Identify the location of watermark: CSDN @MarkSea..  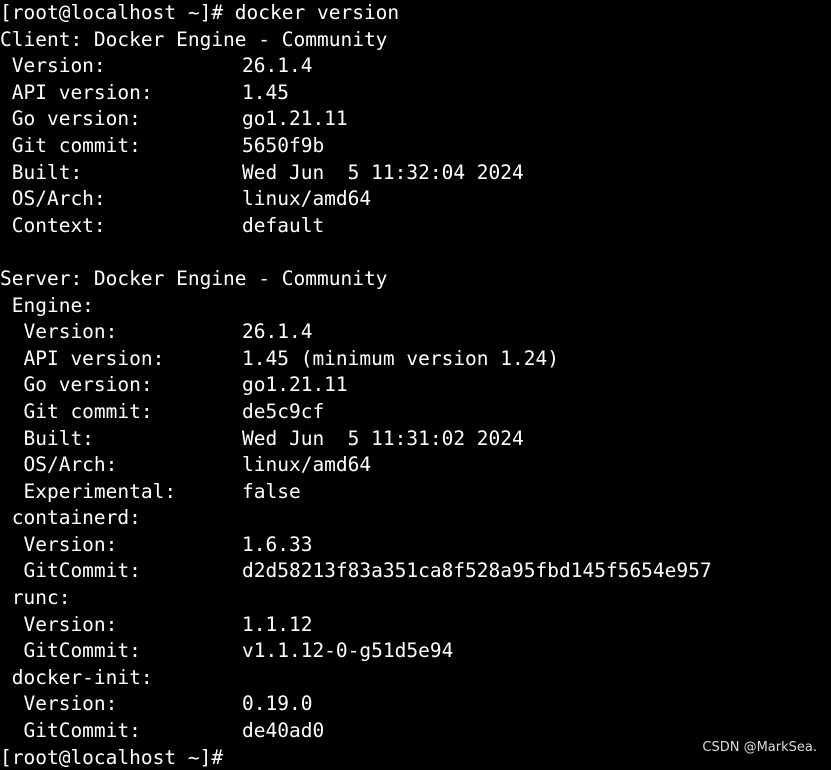
(759, 748).